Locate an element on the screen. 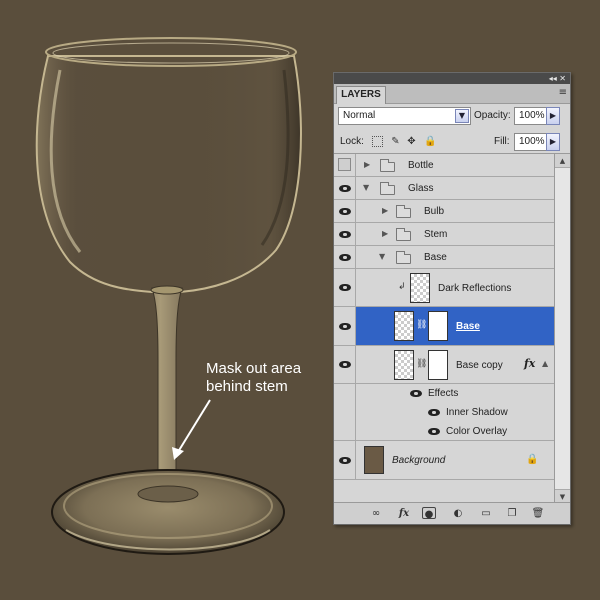 This screenshot has height=600, width=600. layer-row-base-group: ▼ Base is located at coordinates (444, 257).